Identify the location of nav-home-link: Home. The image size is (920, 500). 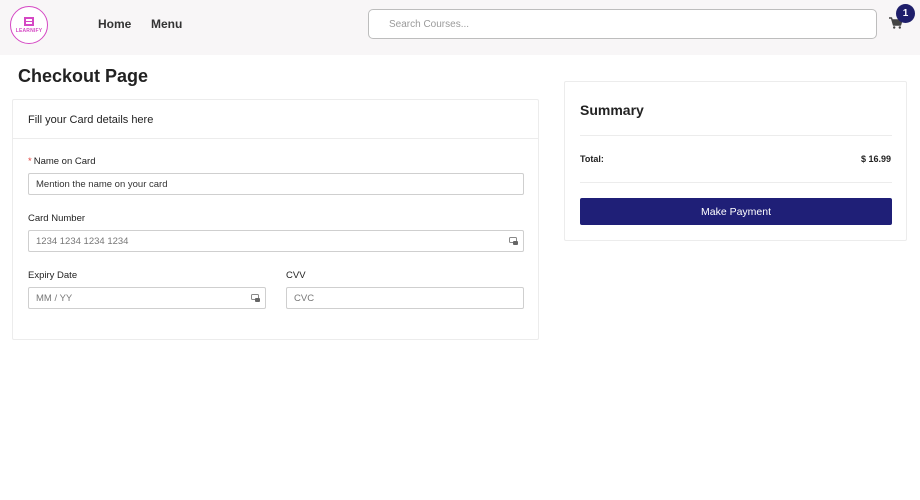
(114, 24).